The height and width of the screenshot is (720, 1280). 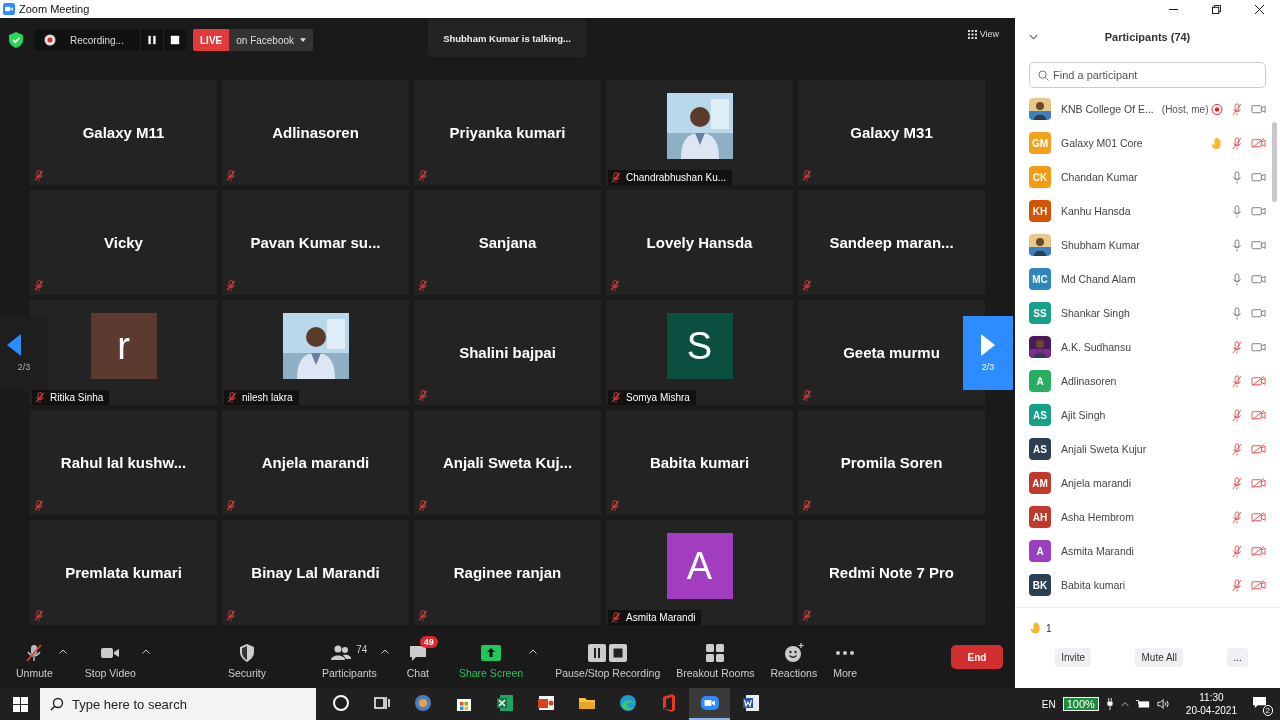 What do you see at coordinates (194, 704) in the screenshot?
I see `taskbar-search-input: Type here to search` at bounding box center [194, 704].